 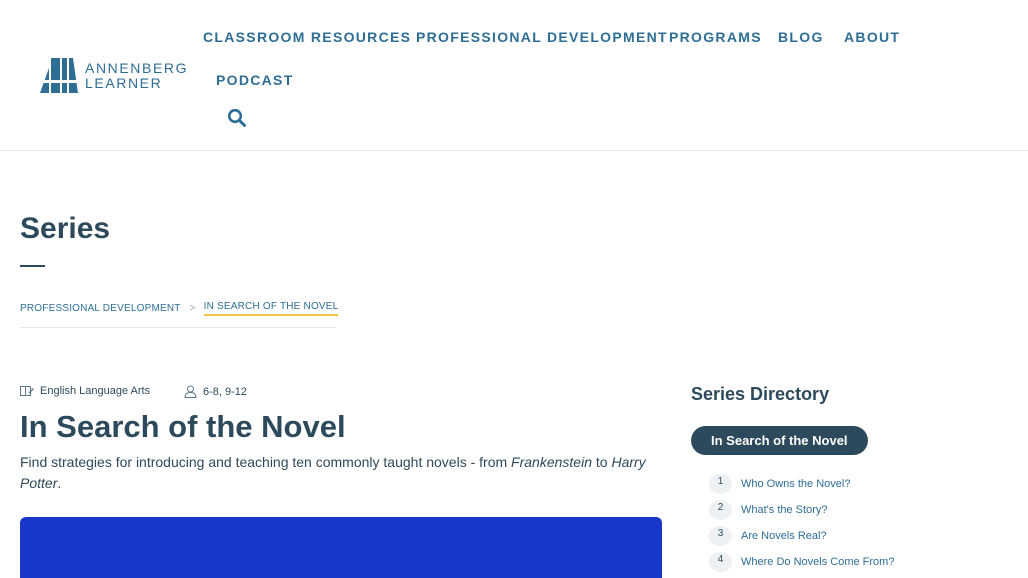 What do you see at coordinates (872, 37) in the screenshot?
I see `nav-about: ABOUT` at bounding box center [872, 37].